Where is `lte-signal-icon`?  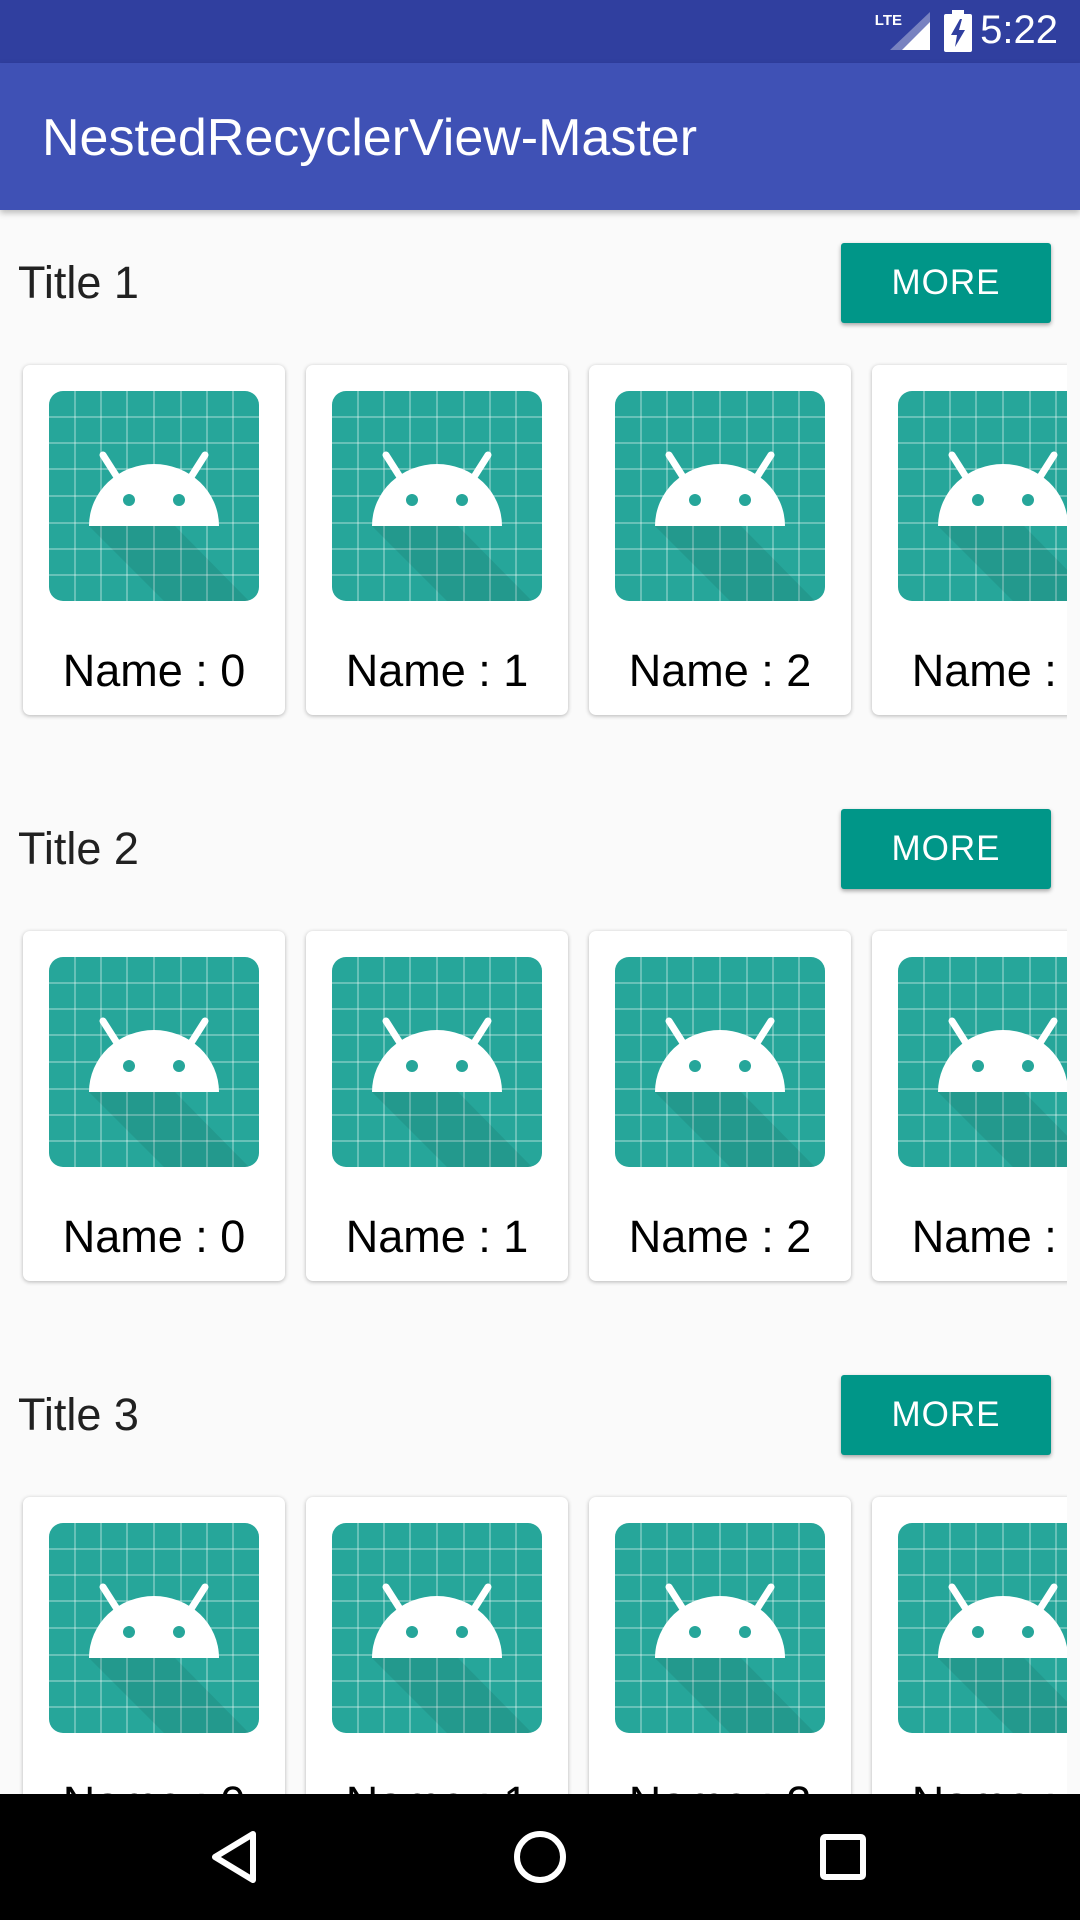
lte-signal-icon is located at coordinates (910, 31).